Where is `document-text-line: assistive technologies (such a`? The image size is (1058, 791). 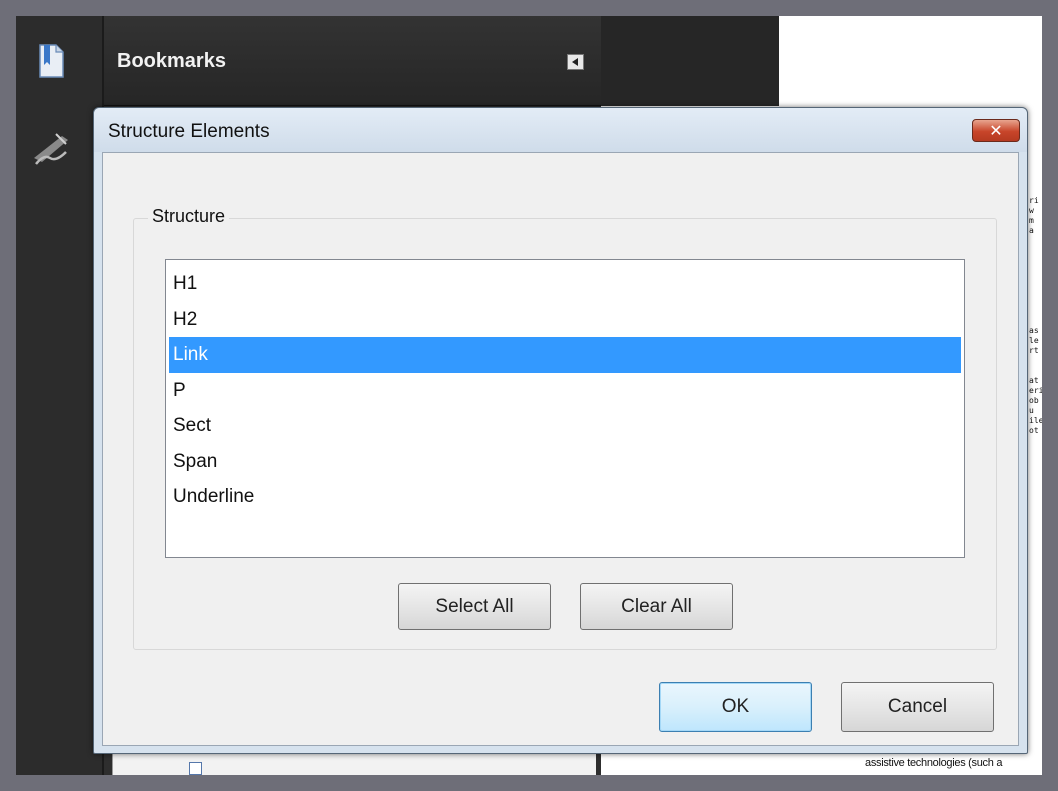 document-text-line: assistive technologies (such a is located at coordinates (934, 763).